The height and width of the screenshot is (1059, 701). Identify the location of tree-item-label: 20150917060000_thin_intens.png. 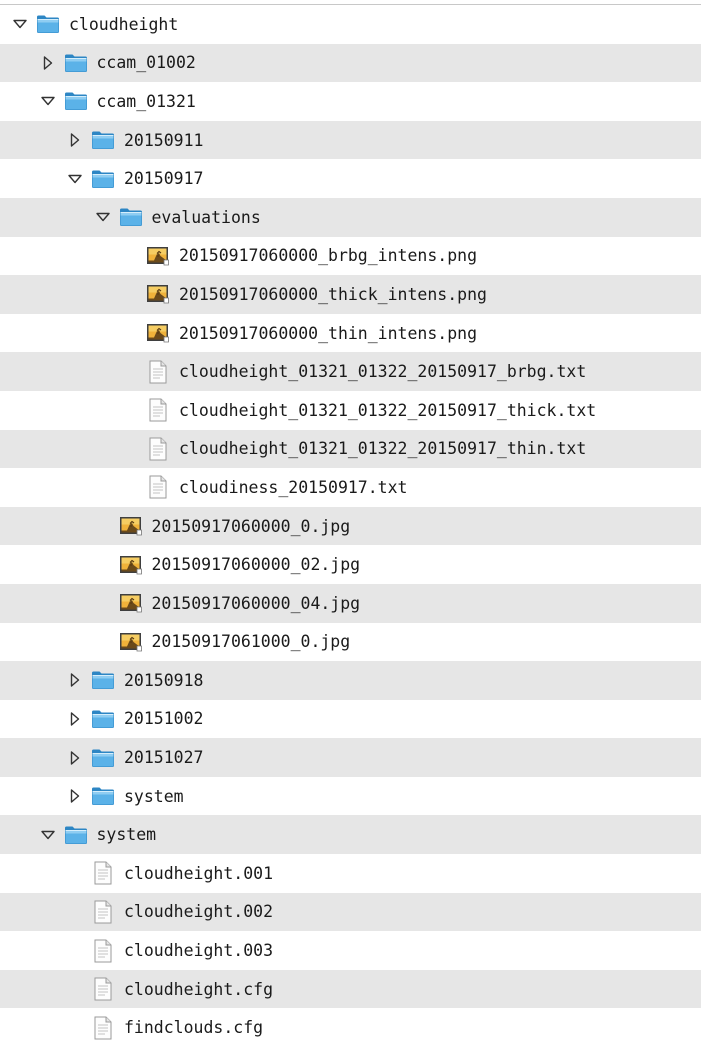
(328, 333).